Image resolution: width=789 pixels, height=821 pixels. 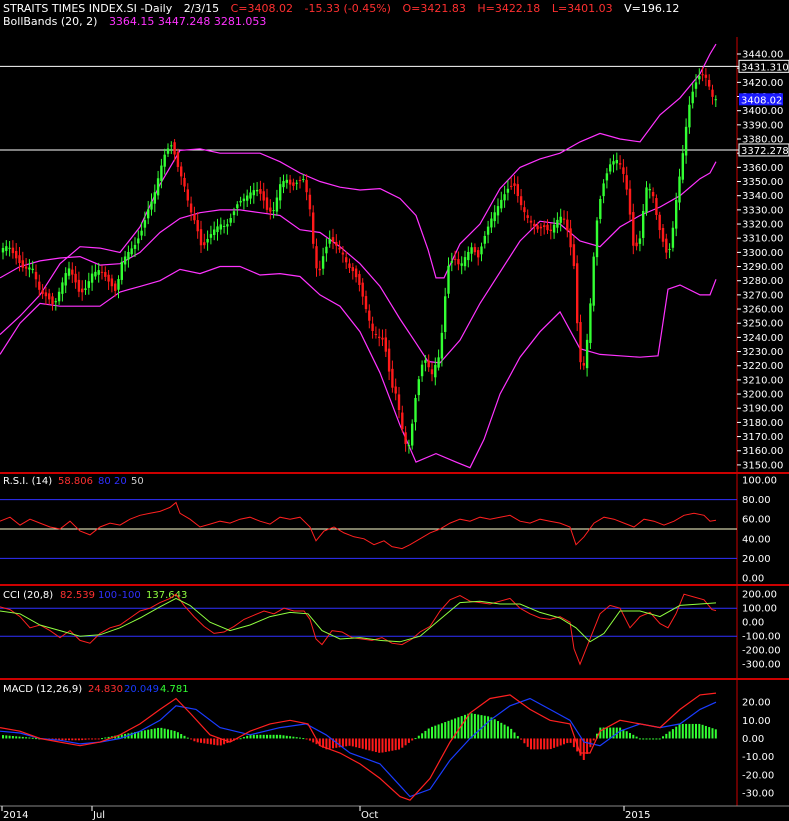 What do you see at coordinates (88, 8) in the screenshot?
I see `symbol-label: STRAITS TIMES INDEX.SI -Daily` at bounding box center [88, 8].